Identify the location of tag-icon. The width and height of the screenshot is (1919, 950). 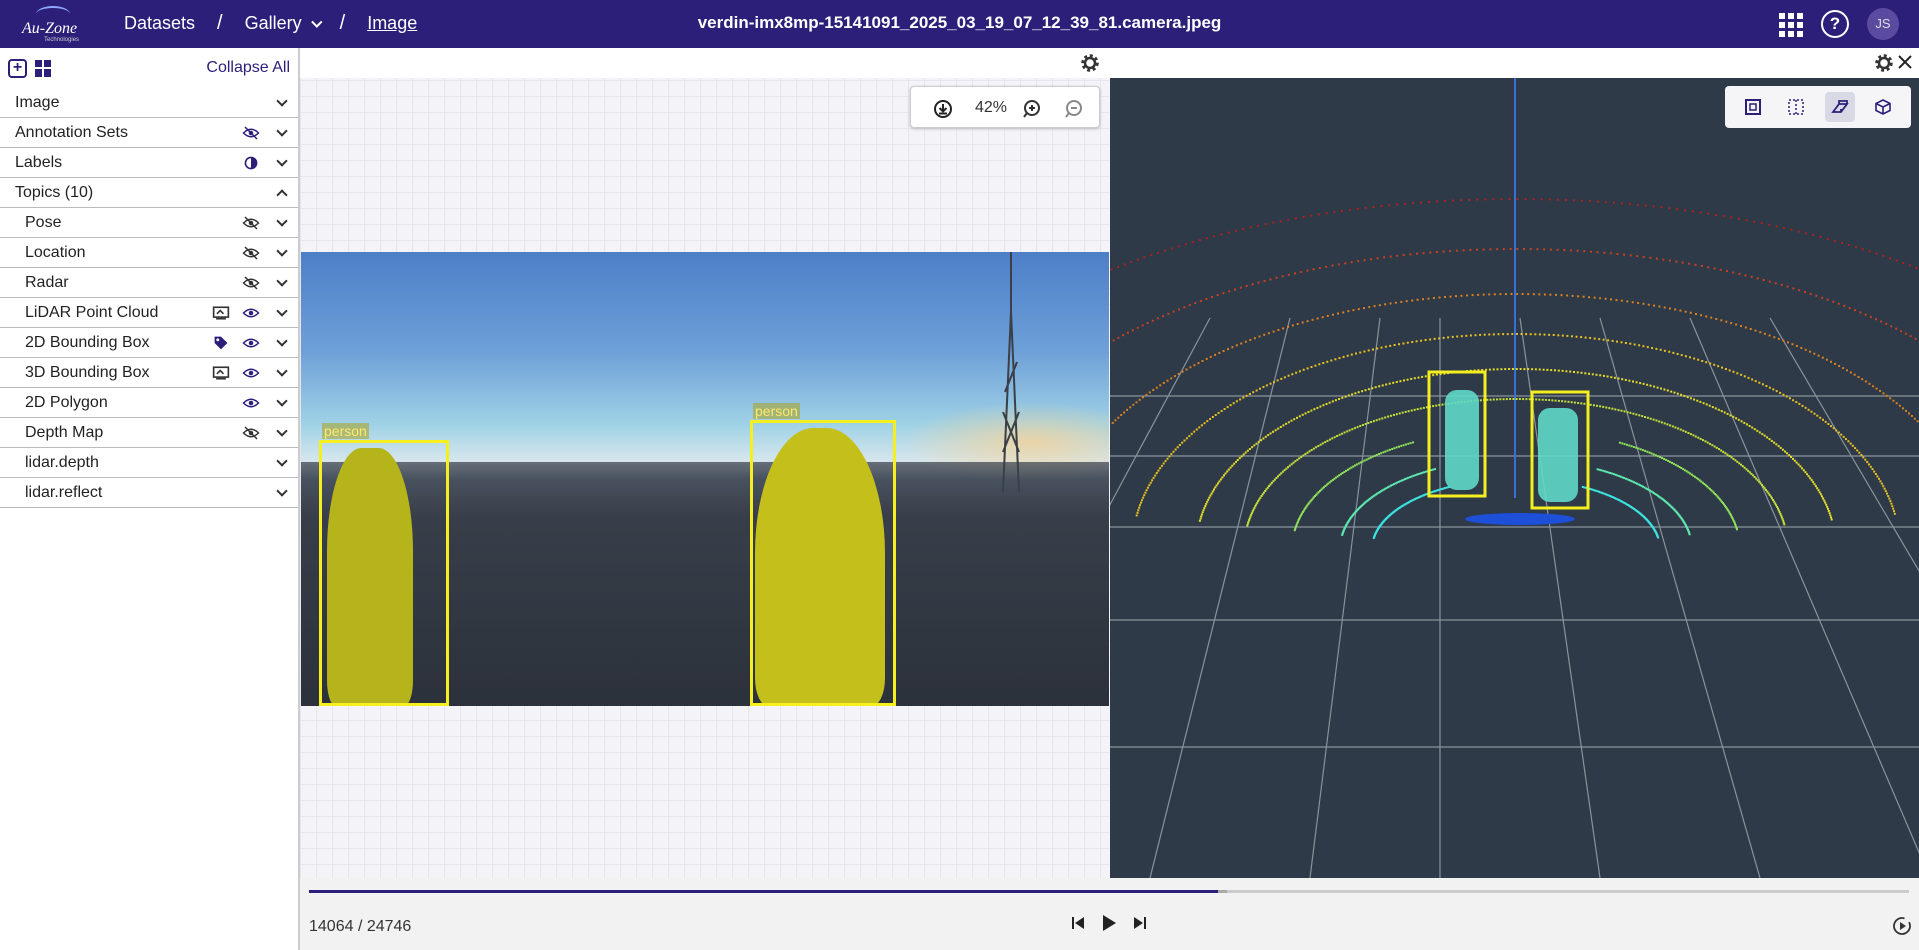
(221, 343).